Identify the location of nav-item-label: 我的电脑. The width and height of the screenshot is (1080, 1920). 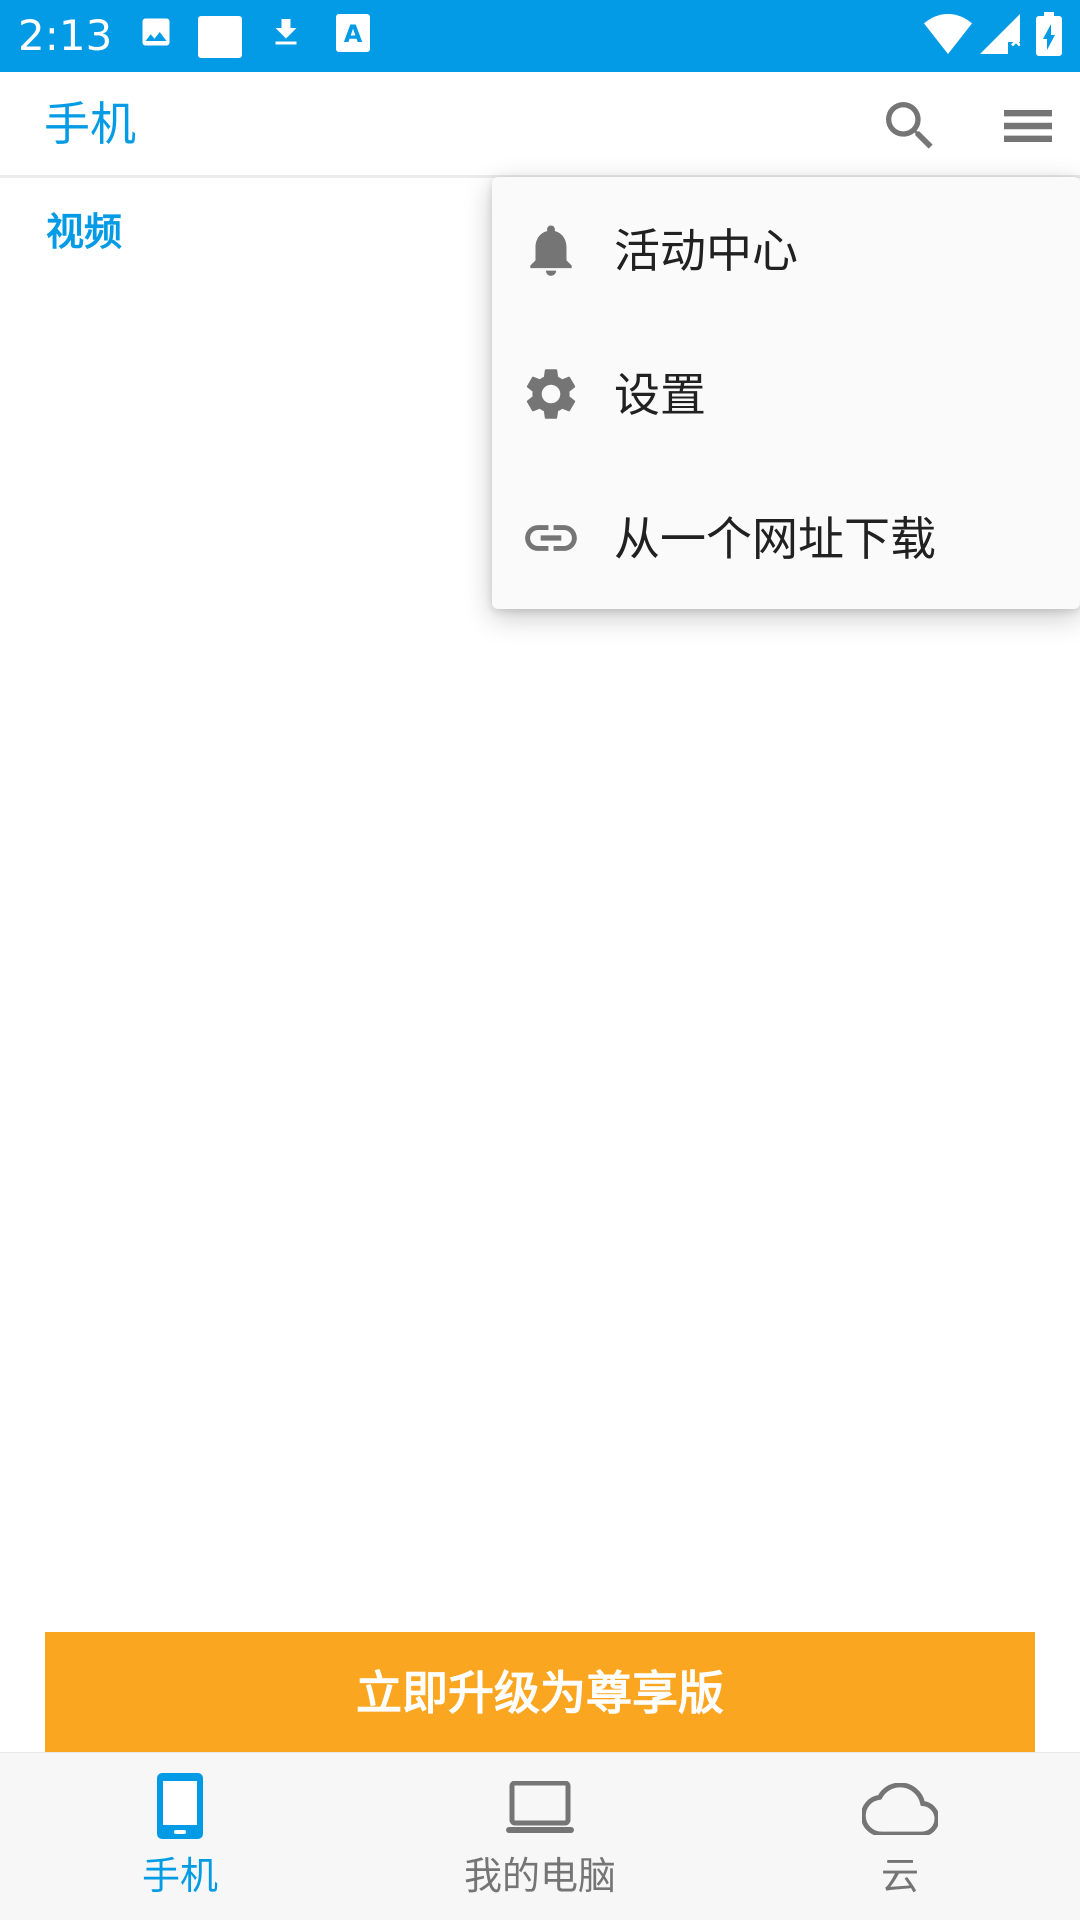
(539, 1876).